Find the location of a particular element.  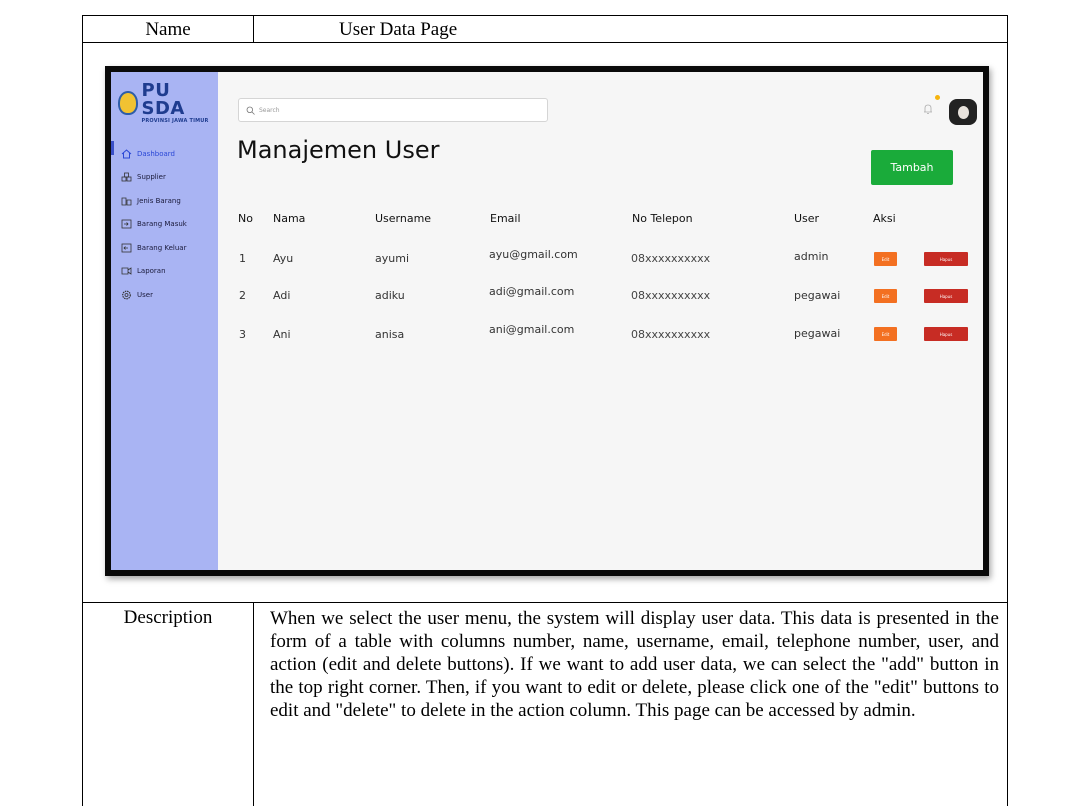

name-value: User Data Page is located at coordinates (398, 29).